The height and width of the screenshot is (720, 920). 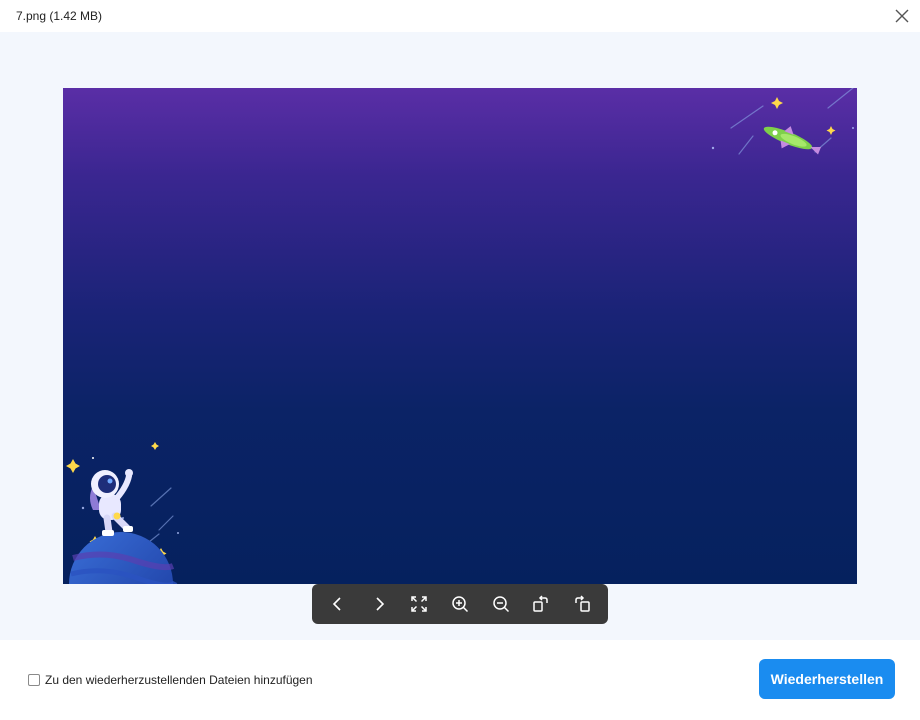 I want to click on restore-button: Wiederherstellen, so click(x=827, y=679).